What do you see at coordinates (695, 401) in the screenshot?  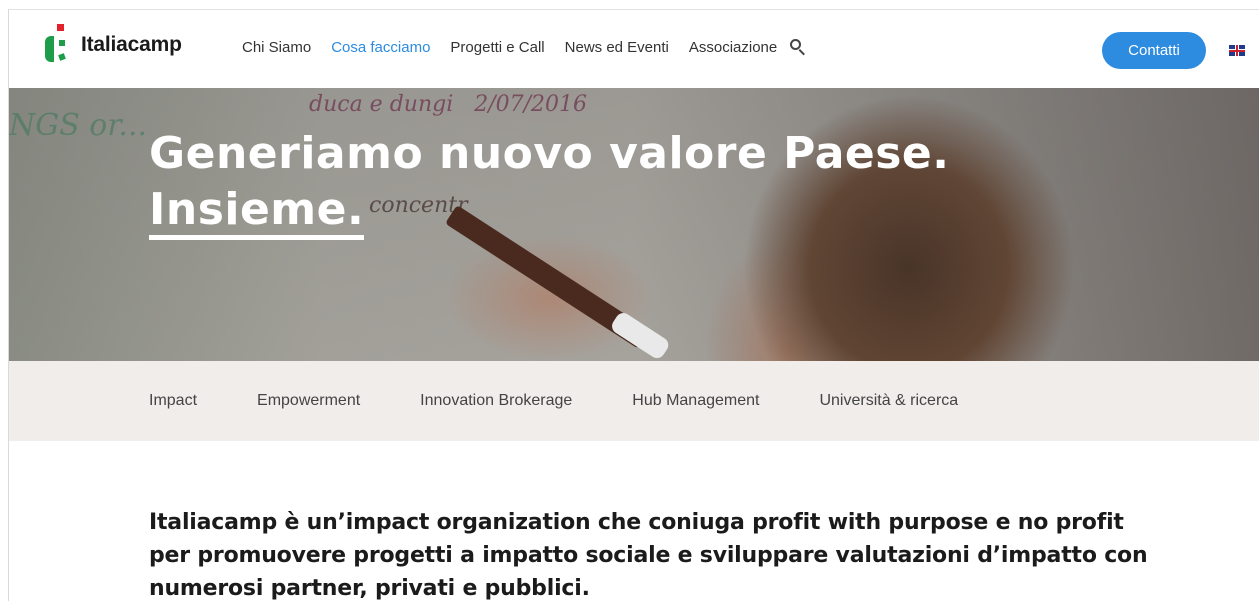 I see `subnav-item-hub-management: Hub Management` at bounding box center [695, 401].